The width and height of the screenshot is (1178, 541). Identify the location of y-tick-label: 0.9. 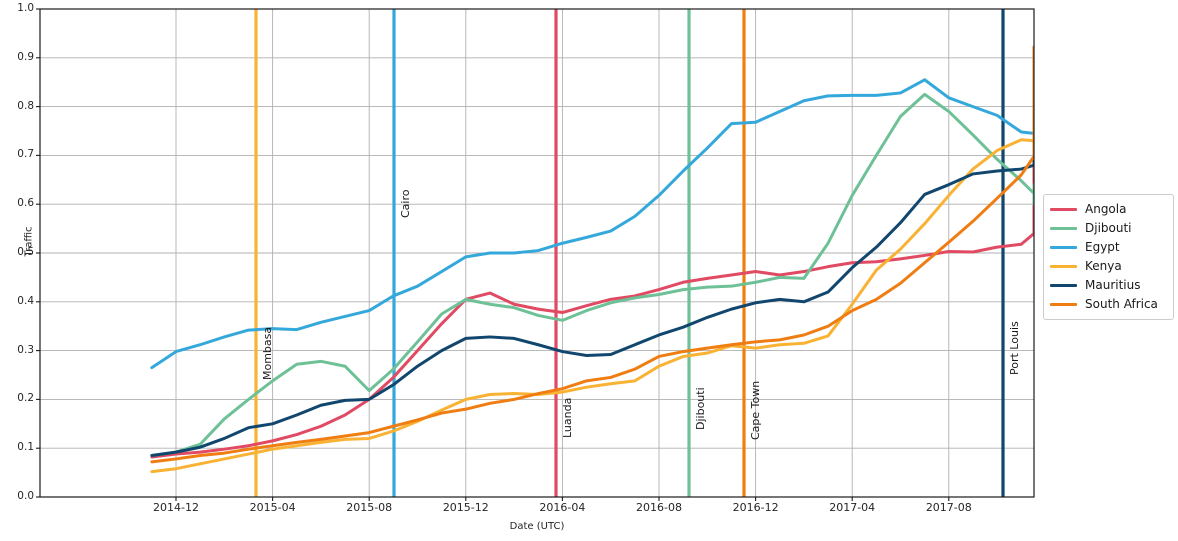
(25, 56).